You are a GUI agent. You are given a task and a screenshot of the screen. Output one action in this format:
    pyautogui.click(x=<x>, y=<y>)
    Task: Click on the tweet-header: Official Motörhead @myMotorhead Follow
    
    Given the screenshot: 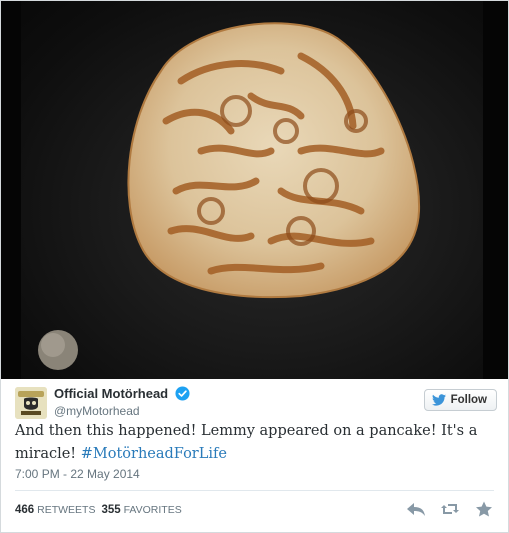 What is the action you would take?
    pyautogui.click(x=256, y=403)
    